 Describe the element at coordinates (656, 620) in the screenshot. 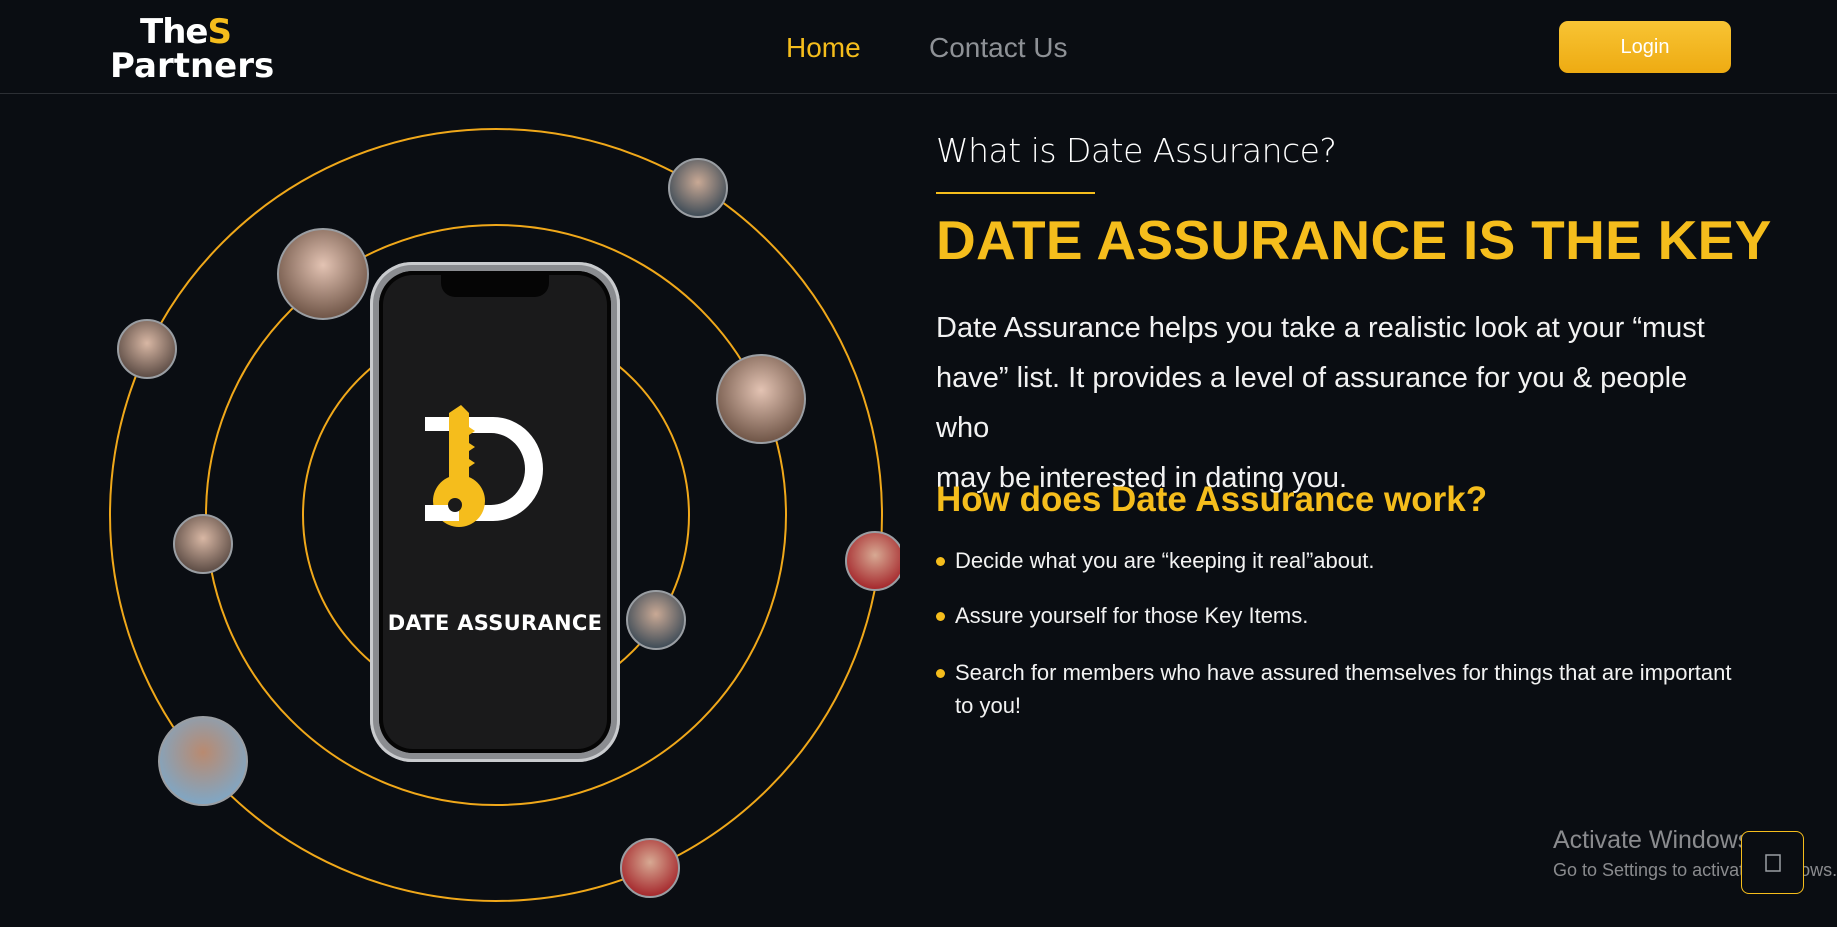

I see `man-blue-shirt-avatar` at that location.